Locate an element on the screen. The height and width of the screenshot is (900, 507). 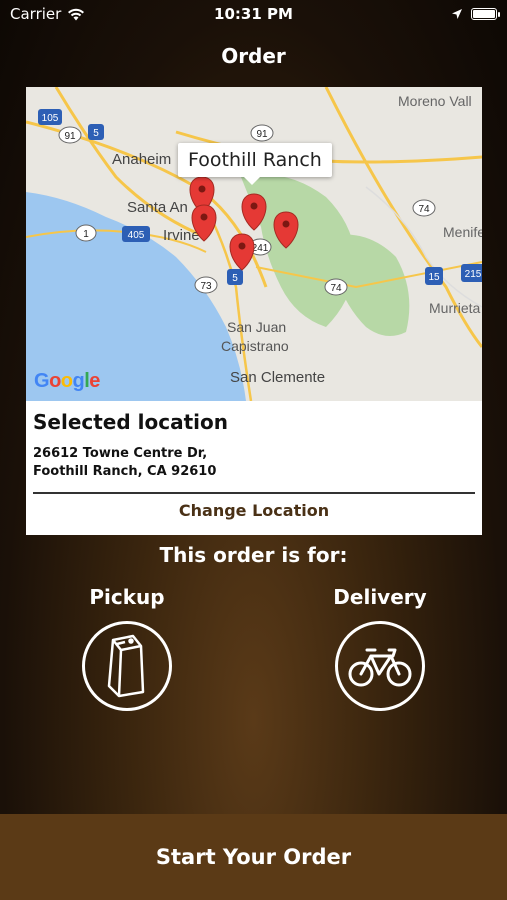
status-bar: Carrier 10:31 PM is located at coordinates (253, 14).